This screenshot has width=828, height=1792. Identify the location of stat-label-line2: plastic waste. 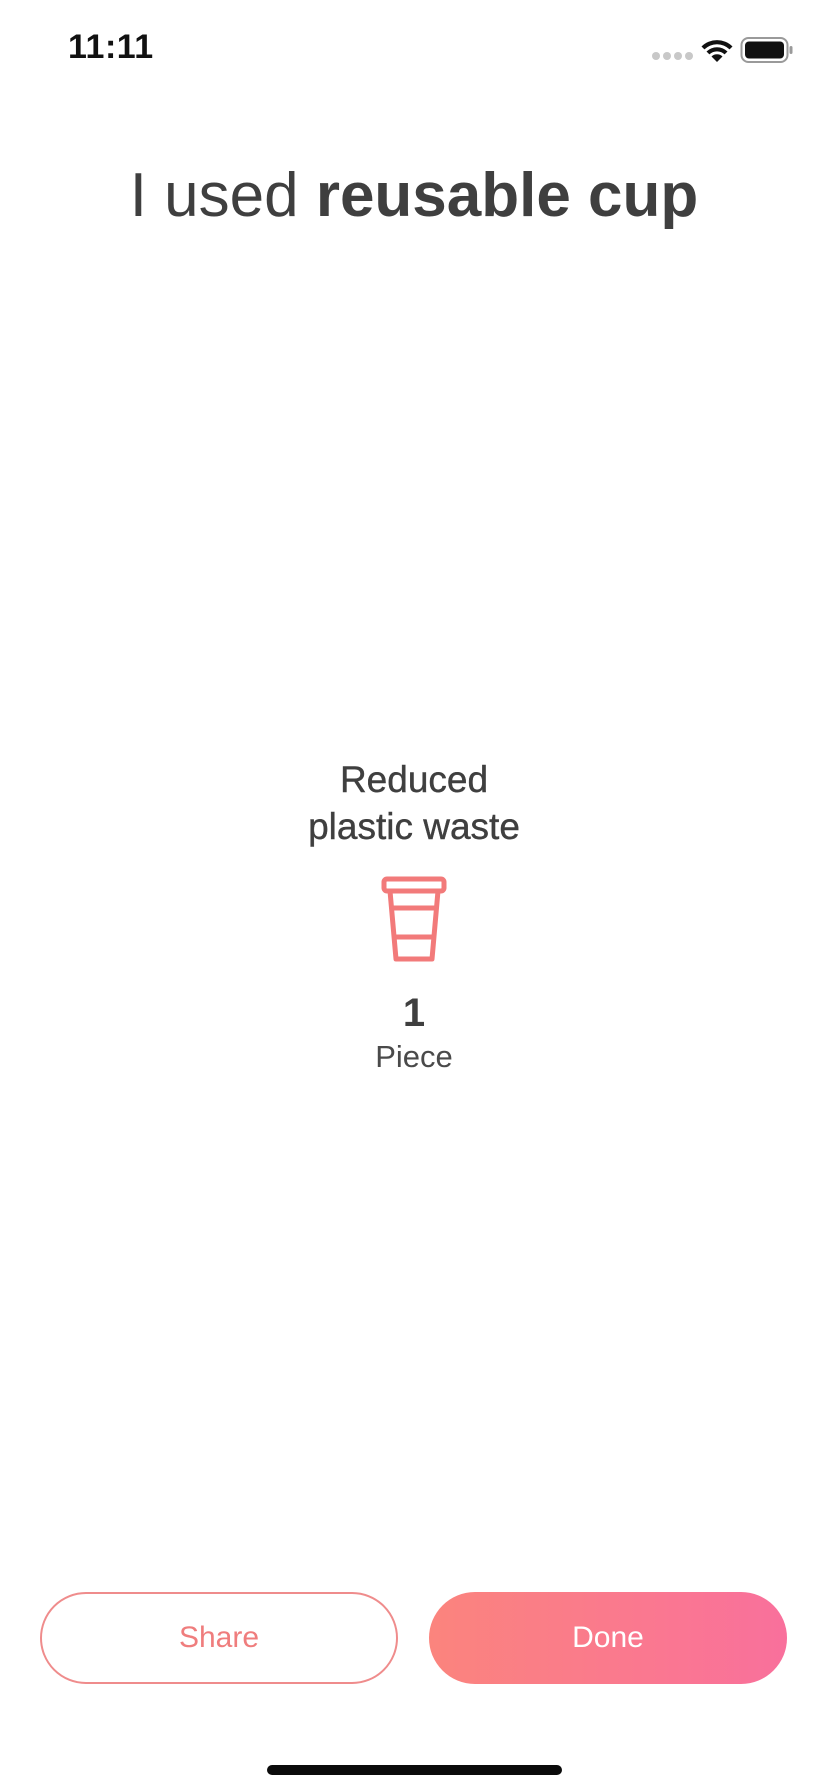
(414, 826).